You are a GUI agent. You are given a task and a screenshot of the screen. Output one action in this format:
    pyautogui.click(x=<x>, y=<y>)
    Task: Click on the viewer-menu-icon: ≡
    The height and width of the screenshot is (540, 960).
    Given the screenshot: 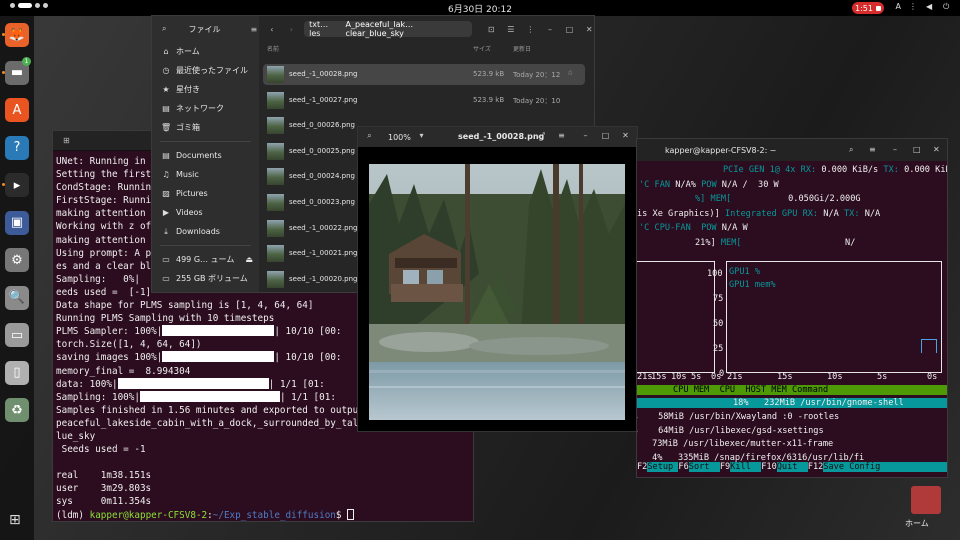 What is the action you would take?
    pyautogui.click(x=561, y=136)
    